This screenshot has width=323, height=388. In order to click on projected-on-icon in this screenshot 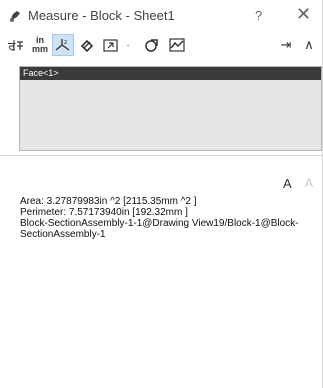, I will do `click(111, 45)`.